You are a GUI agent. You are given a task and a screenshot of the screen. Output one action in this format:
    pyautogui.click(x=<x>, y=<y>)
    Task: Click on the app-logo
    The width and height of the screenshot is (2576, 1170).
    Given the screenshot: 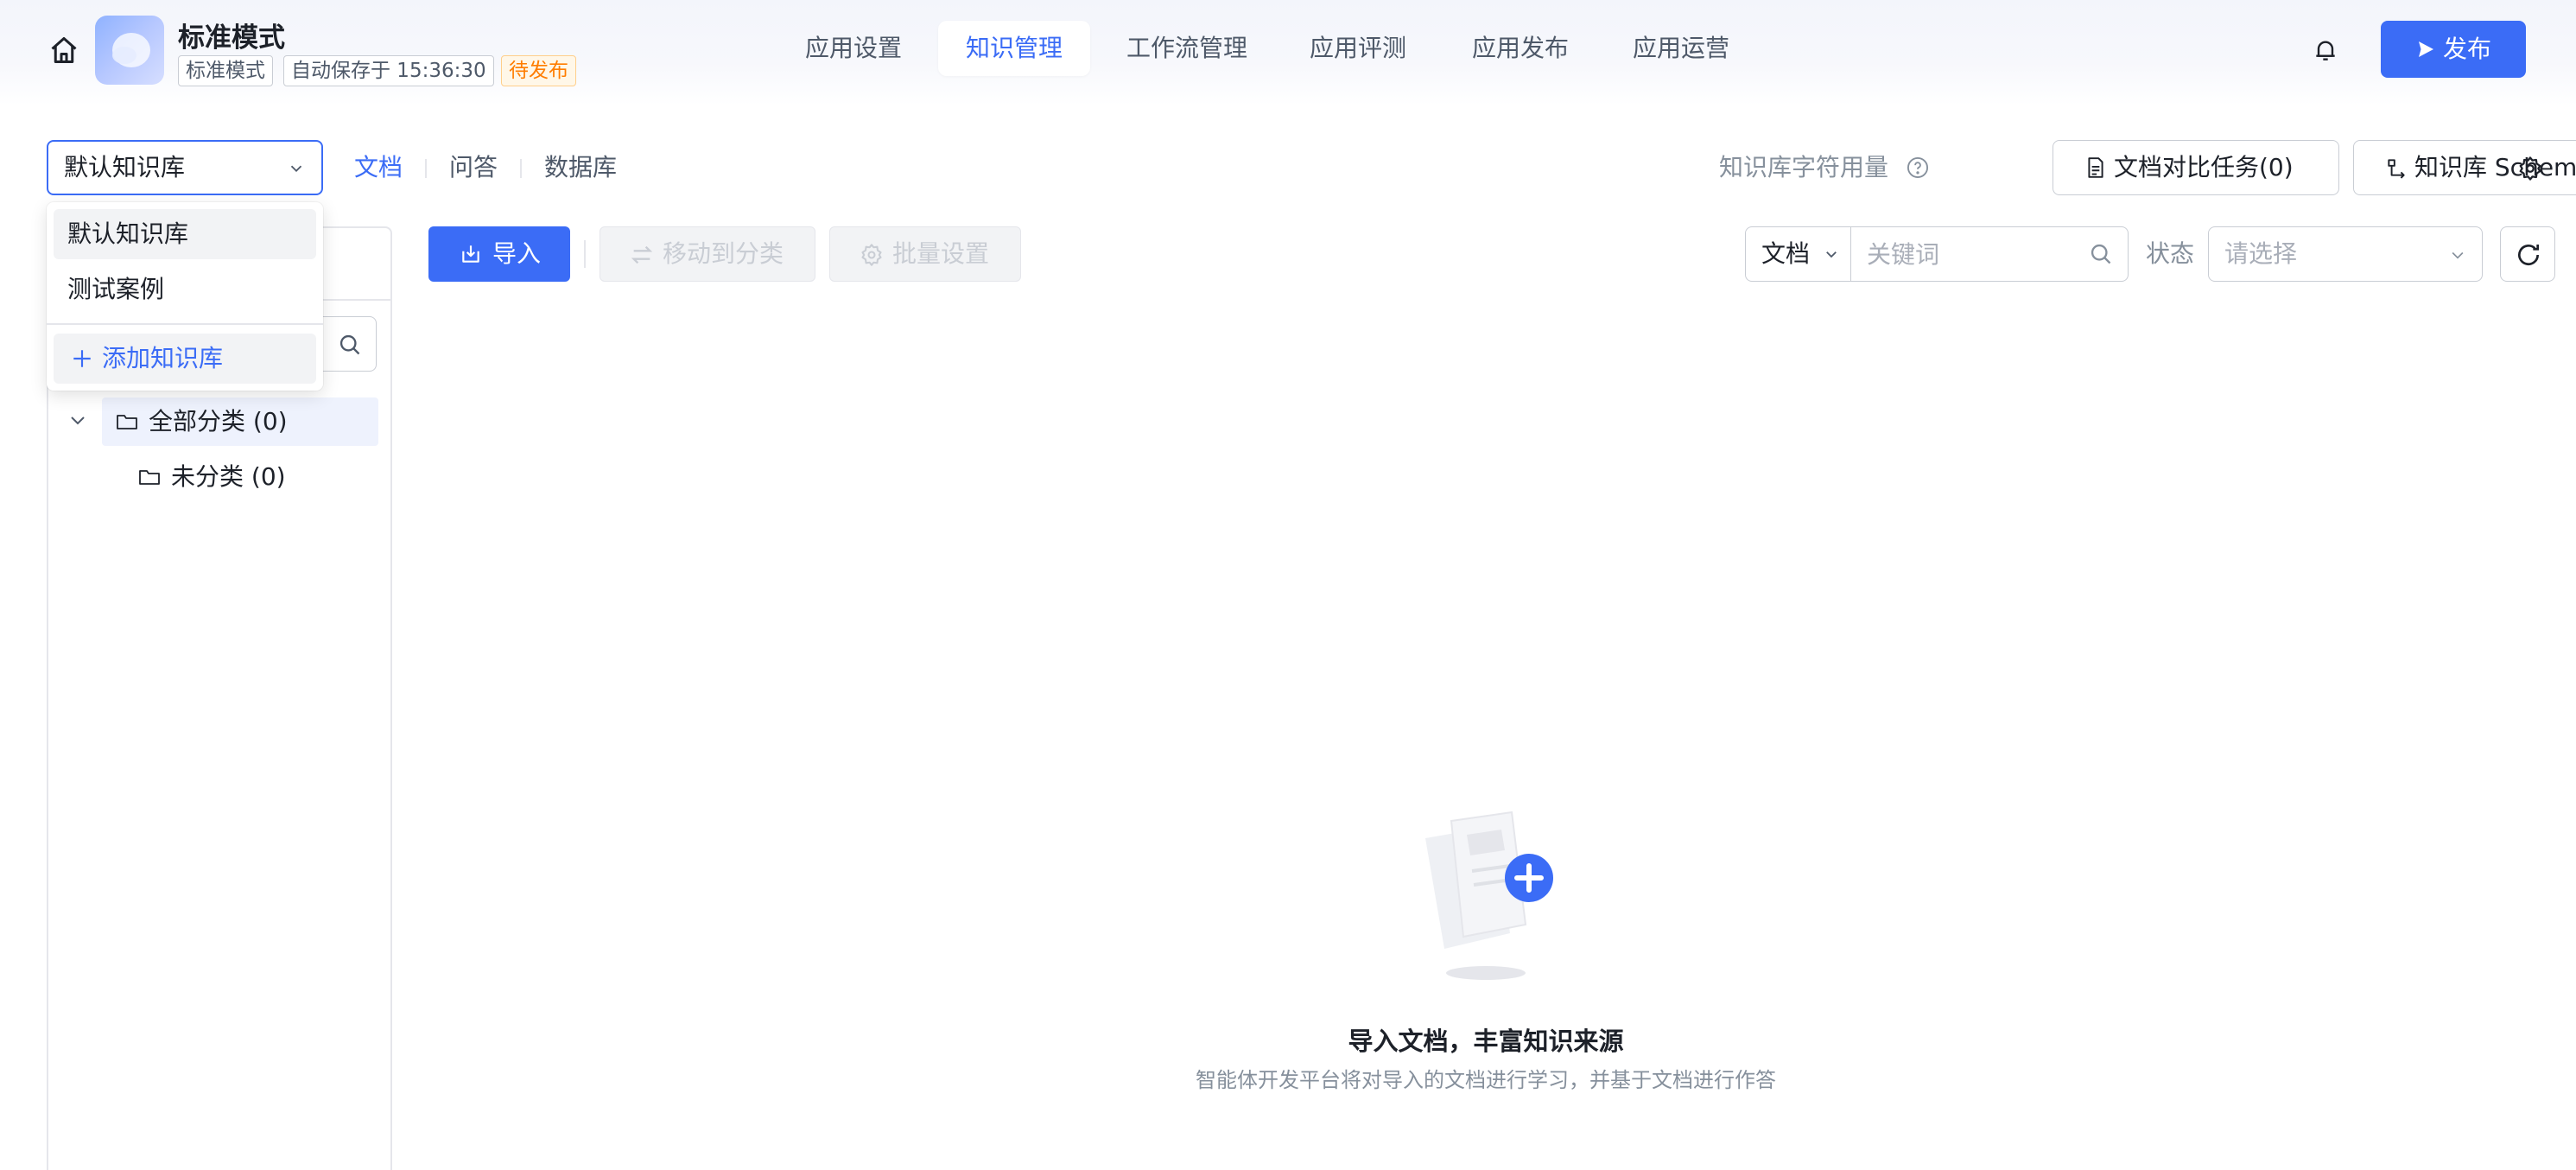 What is the action you would take?
    pyautogui.click(x=129, y=51)
    